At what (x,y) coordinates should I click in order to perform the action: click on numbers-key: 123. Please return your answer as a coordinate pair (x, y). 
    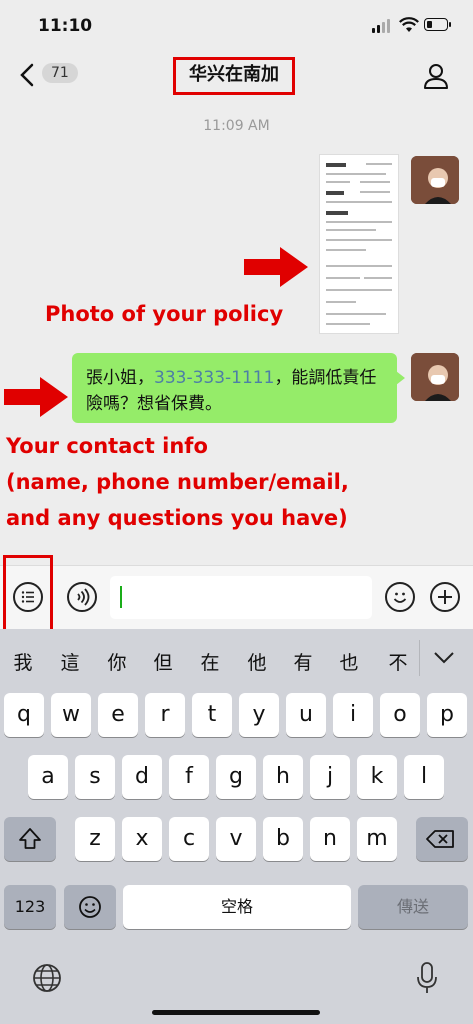
    Looking at the image, I should click on (30, 907).